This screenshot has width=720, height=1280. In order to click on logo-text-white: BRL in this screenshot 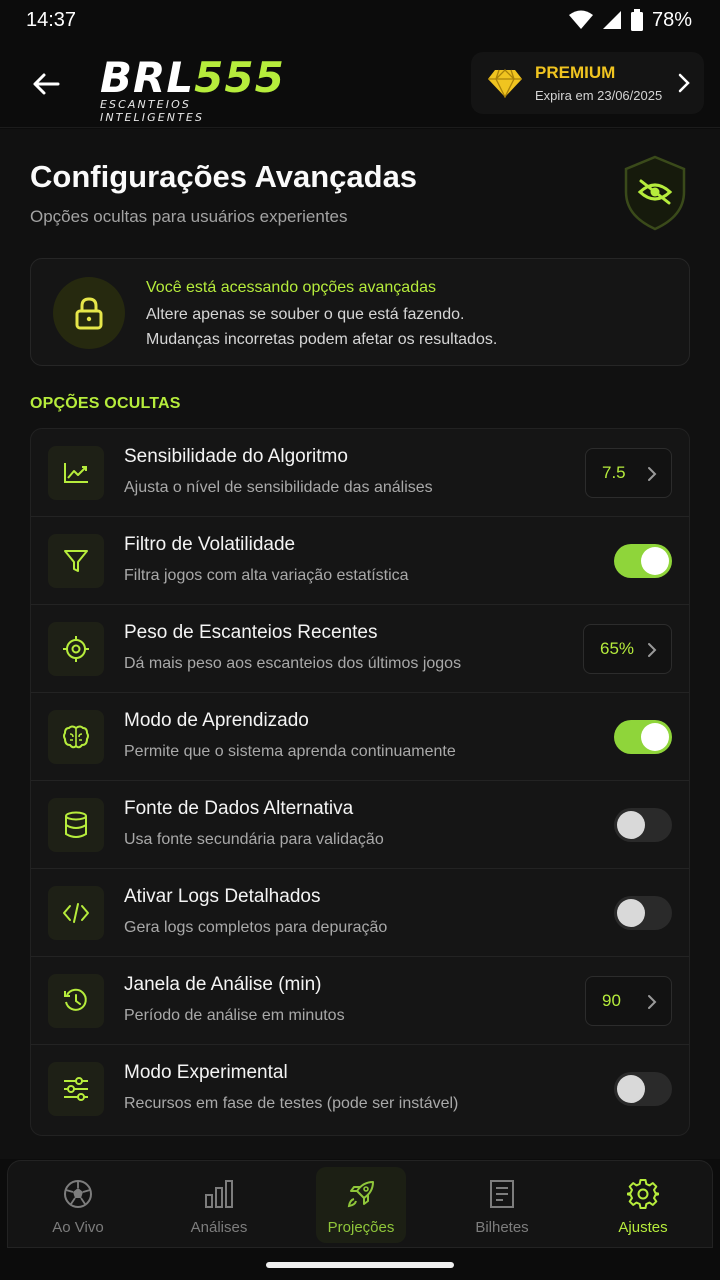, I will do `click(147, 77)`.